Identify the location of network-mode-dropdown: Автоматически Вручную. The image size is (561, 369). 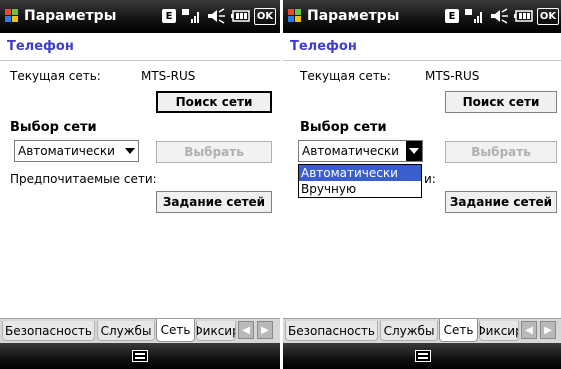
(360, 181).